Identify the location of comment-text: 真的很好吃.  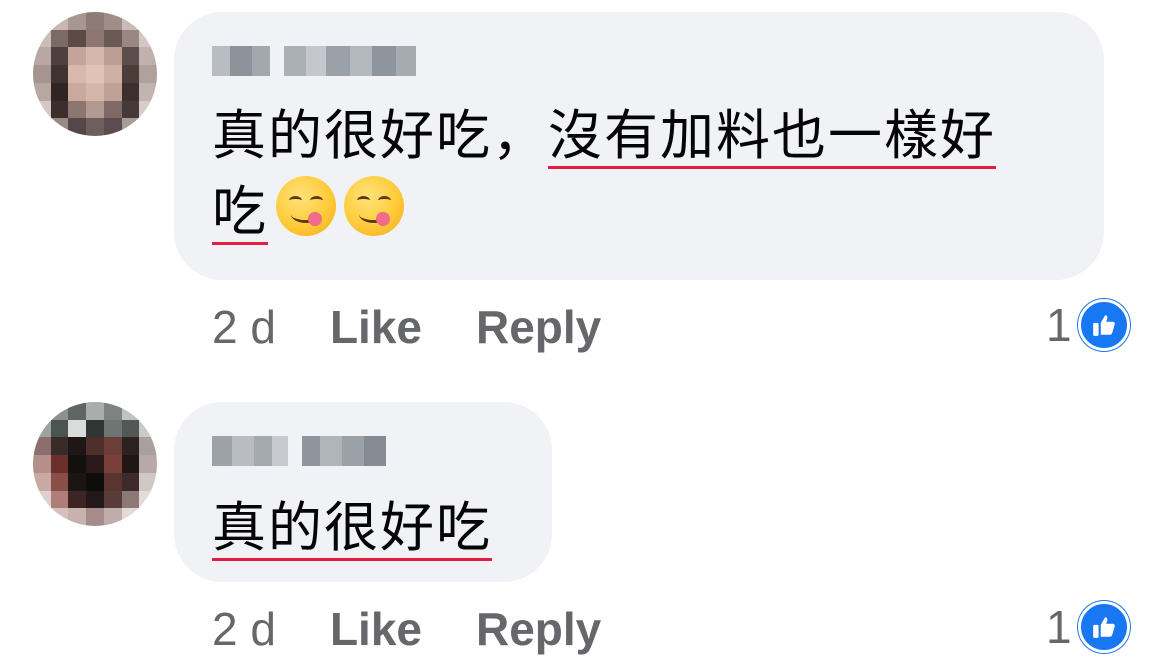
(352, 528).